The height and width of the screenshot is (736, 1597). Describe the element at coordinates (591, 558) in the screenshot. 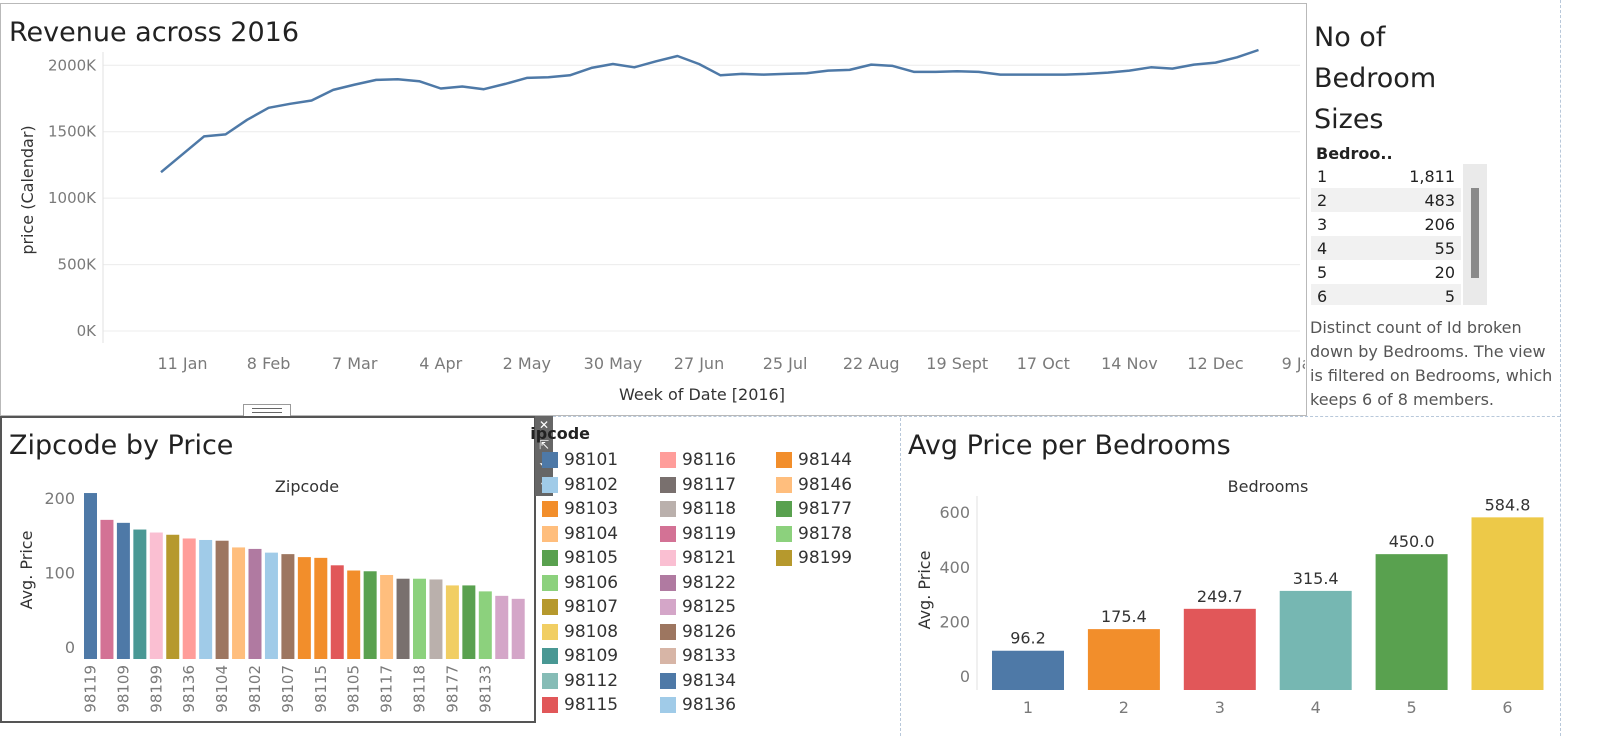

I see `legend-label: 98105` at that location.